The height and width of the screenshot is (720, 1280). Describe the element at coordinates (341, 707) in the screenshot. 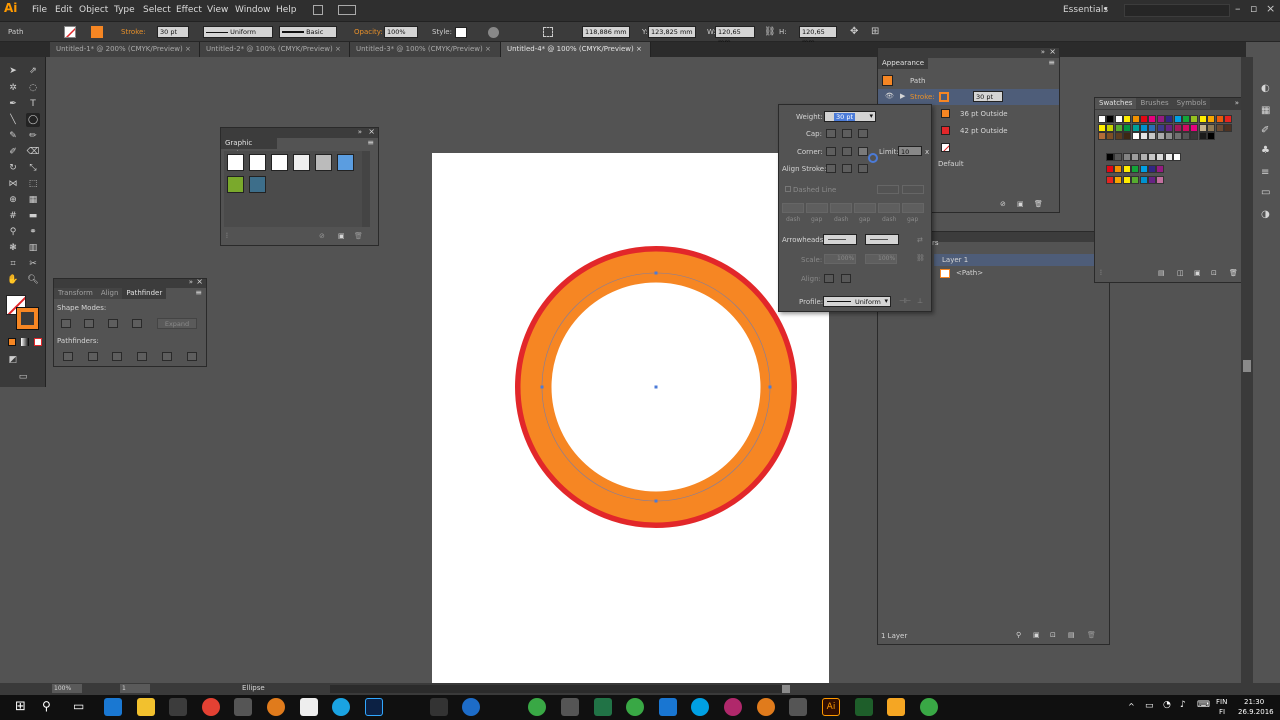

I see `skype-icon` at that location.